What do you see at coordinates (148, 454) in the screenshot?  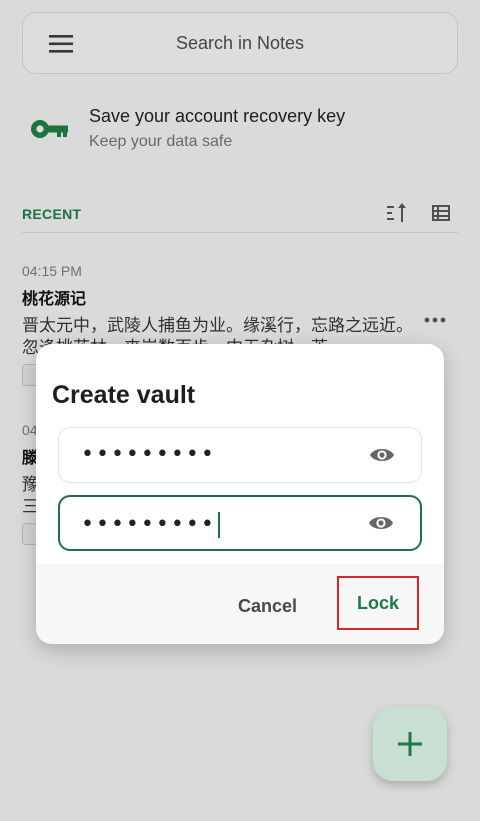 I see `password-value: •••••••••` at bounding box center [148, 454].